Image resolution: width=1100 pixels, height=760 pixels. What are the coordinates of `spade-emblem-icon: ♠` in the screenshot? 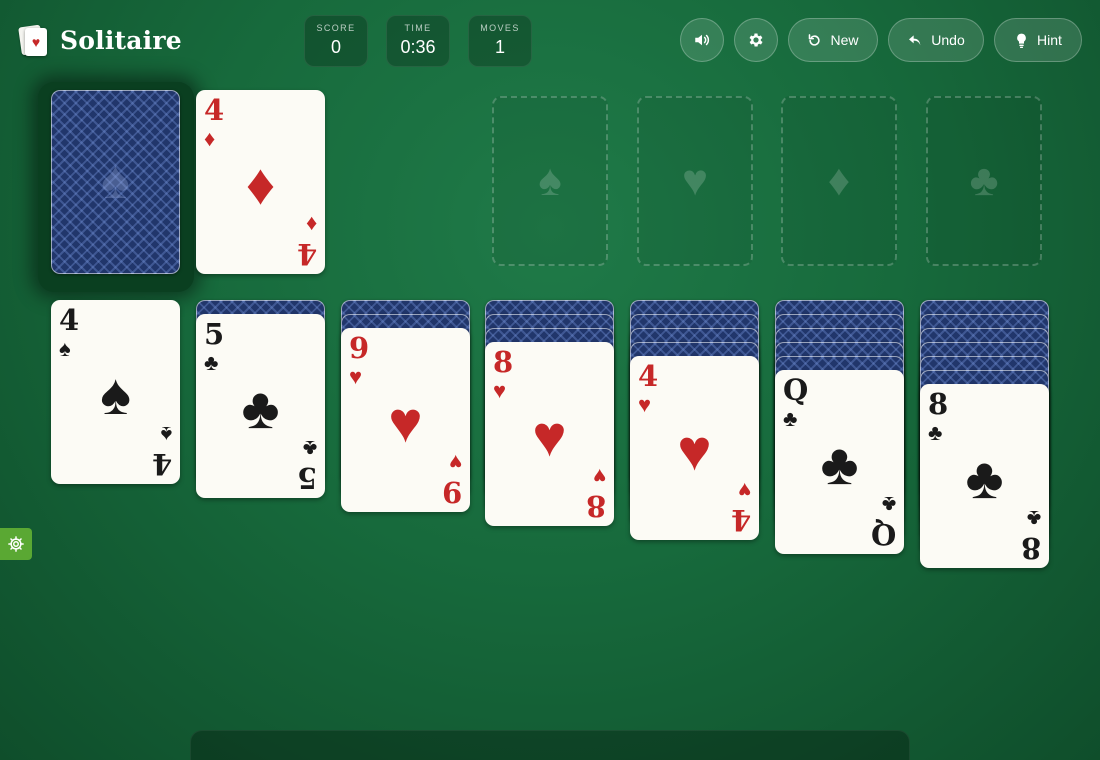 It's located at (115, 180).